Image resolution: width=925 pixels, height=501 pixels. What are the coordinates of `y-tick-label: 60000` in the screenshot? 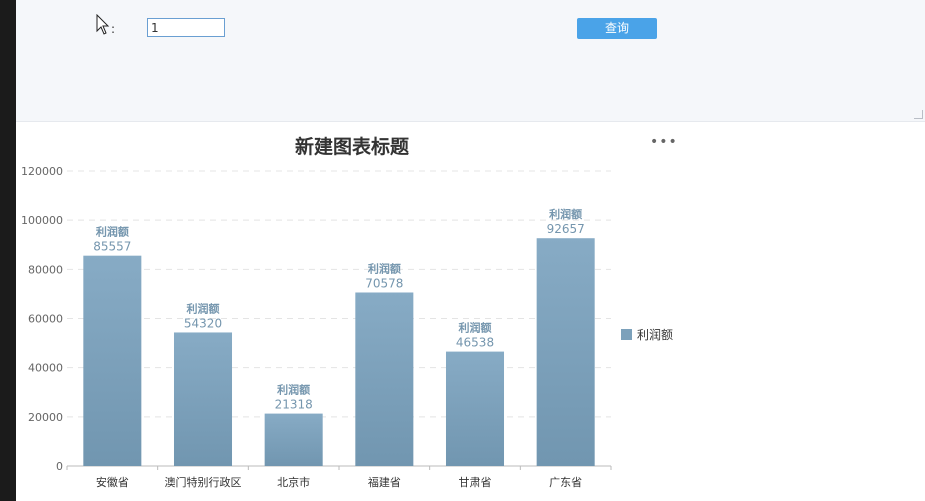 It's located at (45, 319).